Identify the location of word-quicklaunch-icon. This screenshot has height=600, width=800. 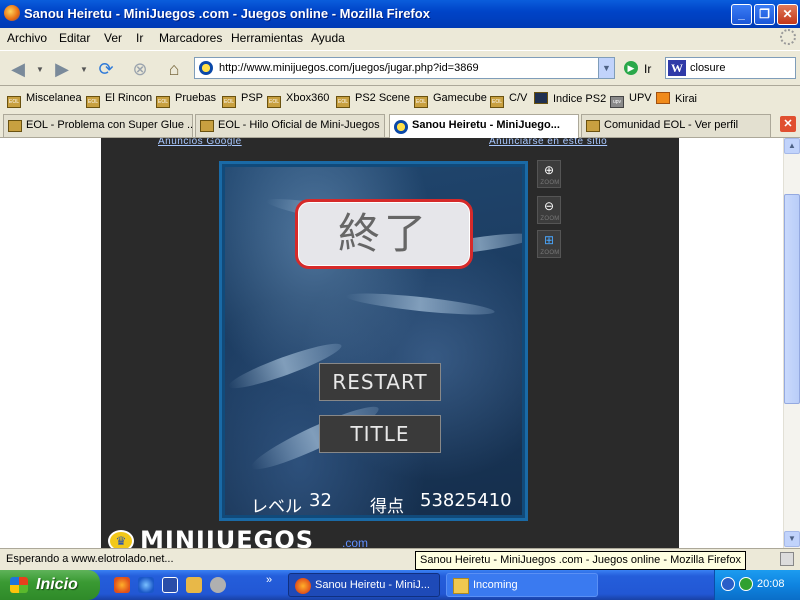
(170, 585).